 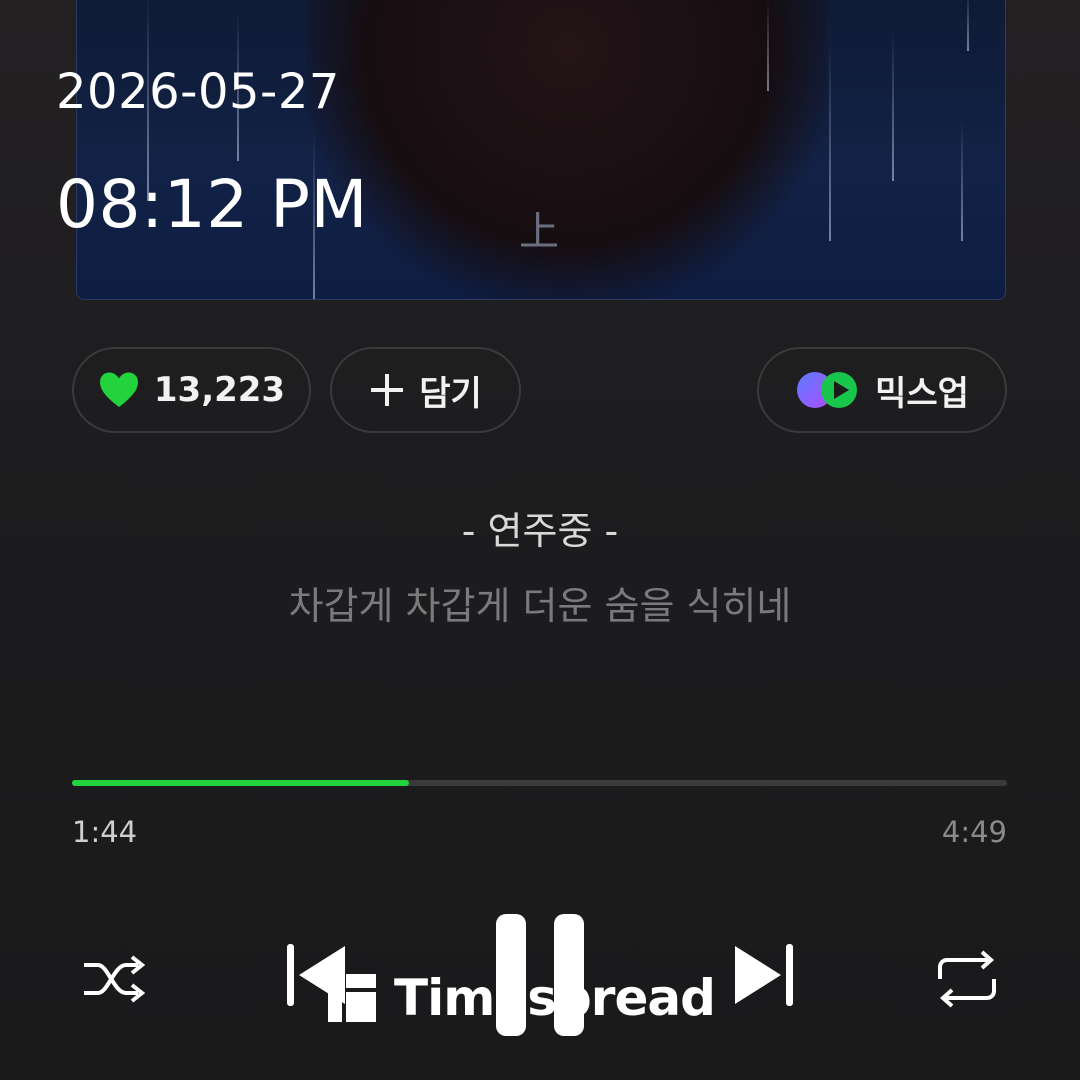 I want to click on previous-track-button, so click(x=316, y=975).